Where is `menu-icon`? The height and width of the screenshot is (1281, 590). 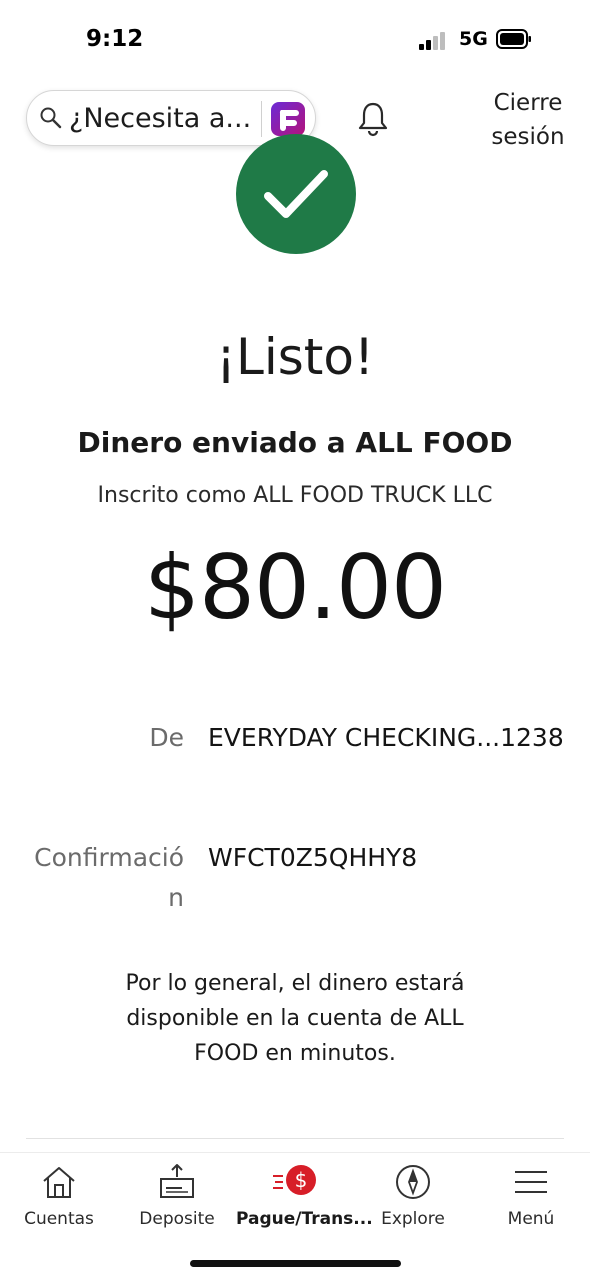
menu-icon is located at coordinates (531, 1182).